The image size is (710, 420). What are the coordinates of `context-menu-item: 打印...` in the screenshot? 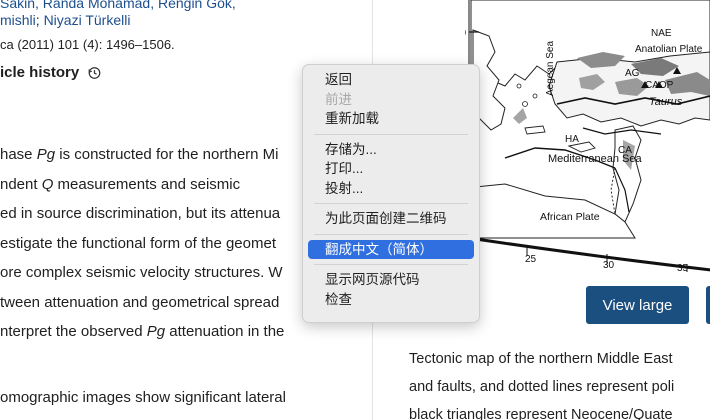 It's located at (391, 169).